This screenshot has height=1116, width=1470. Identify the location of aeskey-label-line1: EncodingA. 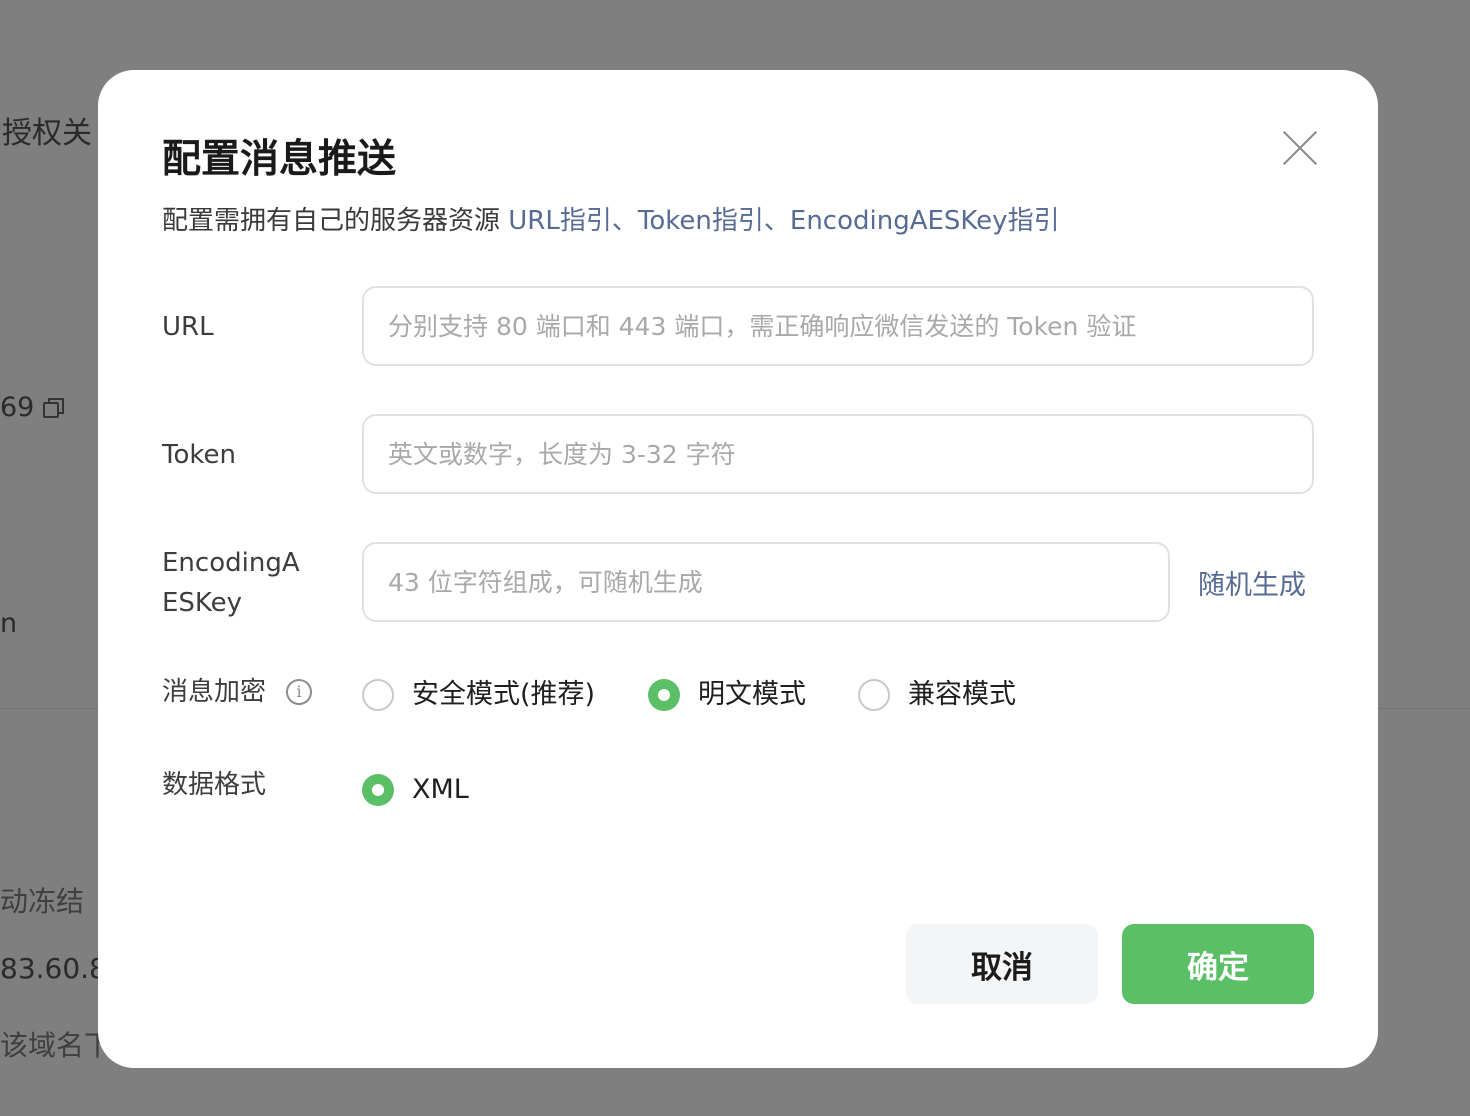
(231, 563).